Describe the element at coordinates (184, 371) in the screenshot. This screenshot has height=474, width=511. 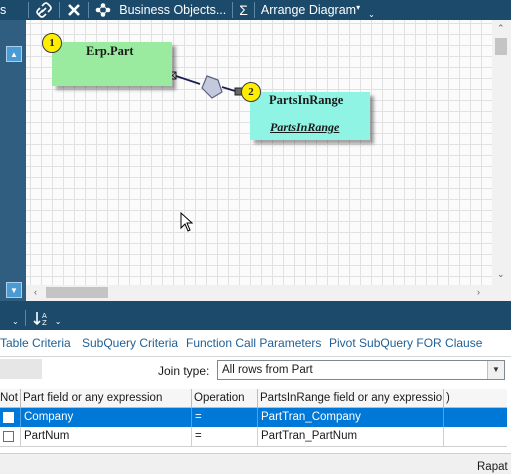
I see `join-type-label: Join type:` at that location.